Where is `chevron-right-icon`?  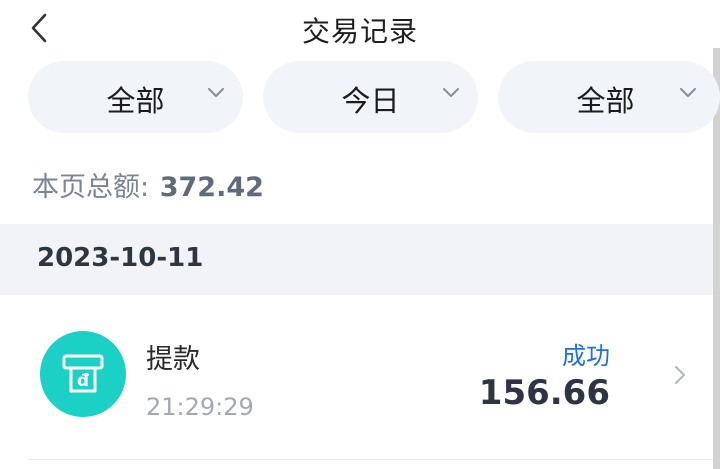 chevron-right-icon is located at coordinates (680, 375).